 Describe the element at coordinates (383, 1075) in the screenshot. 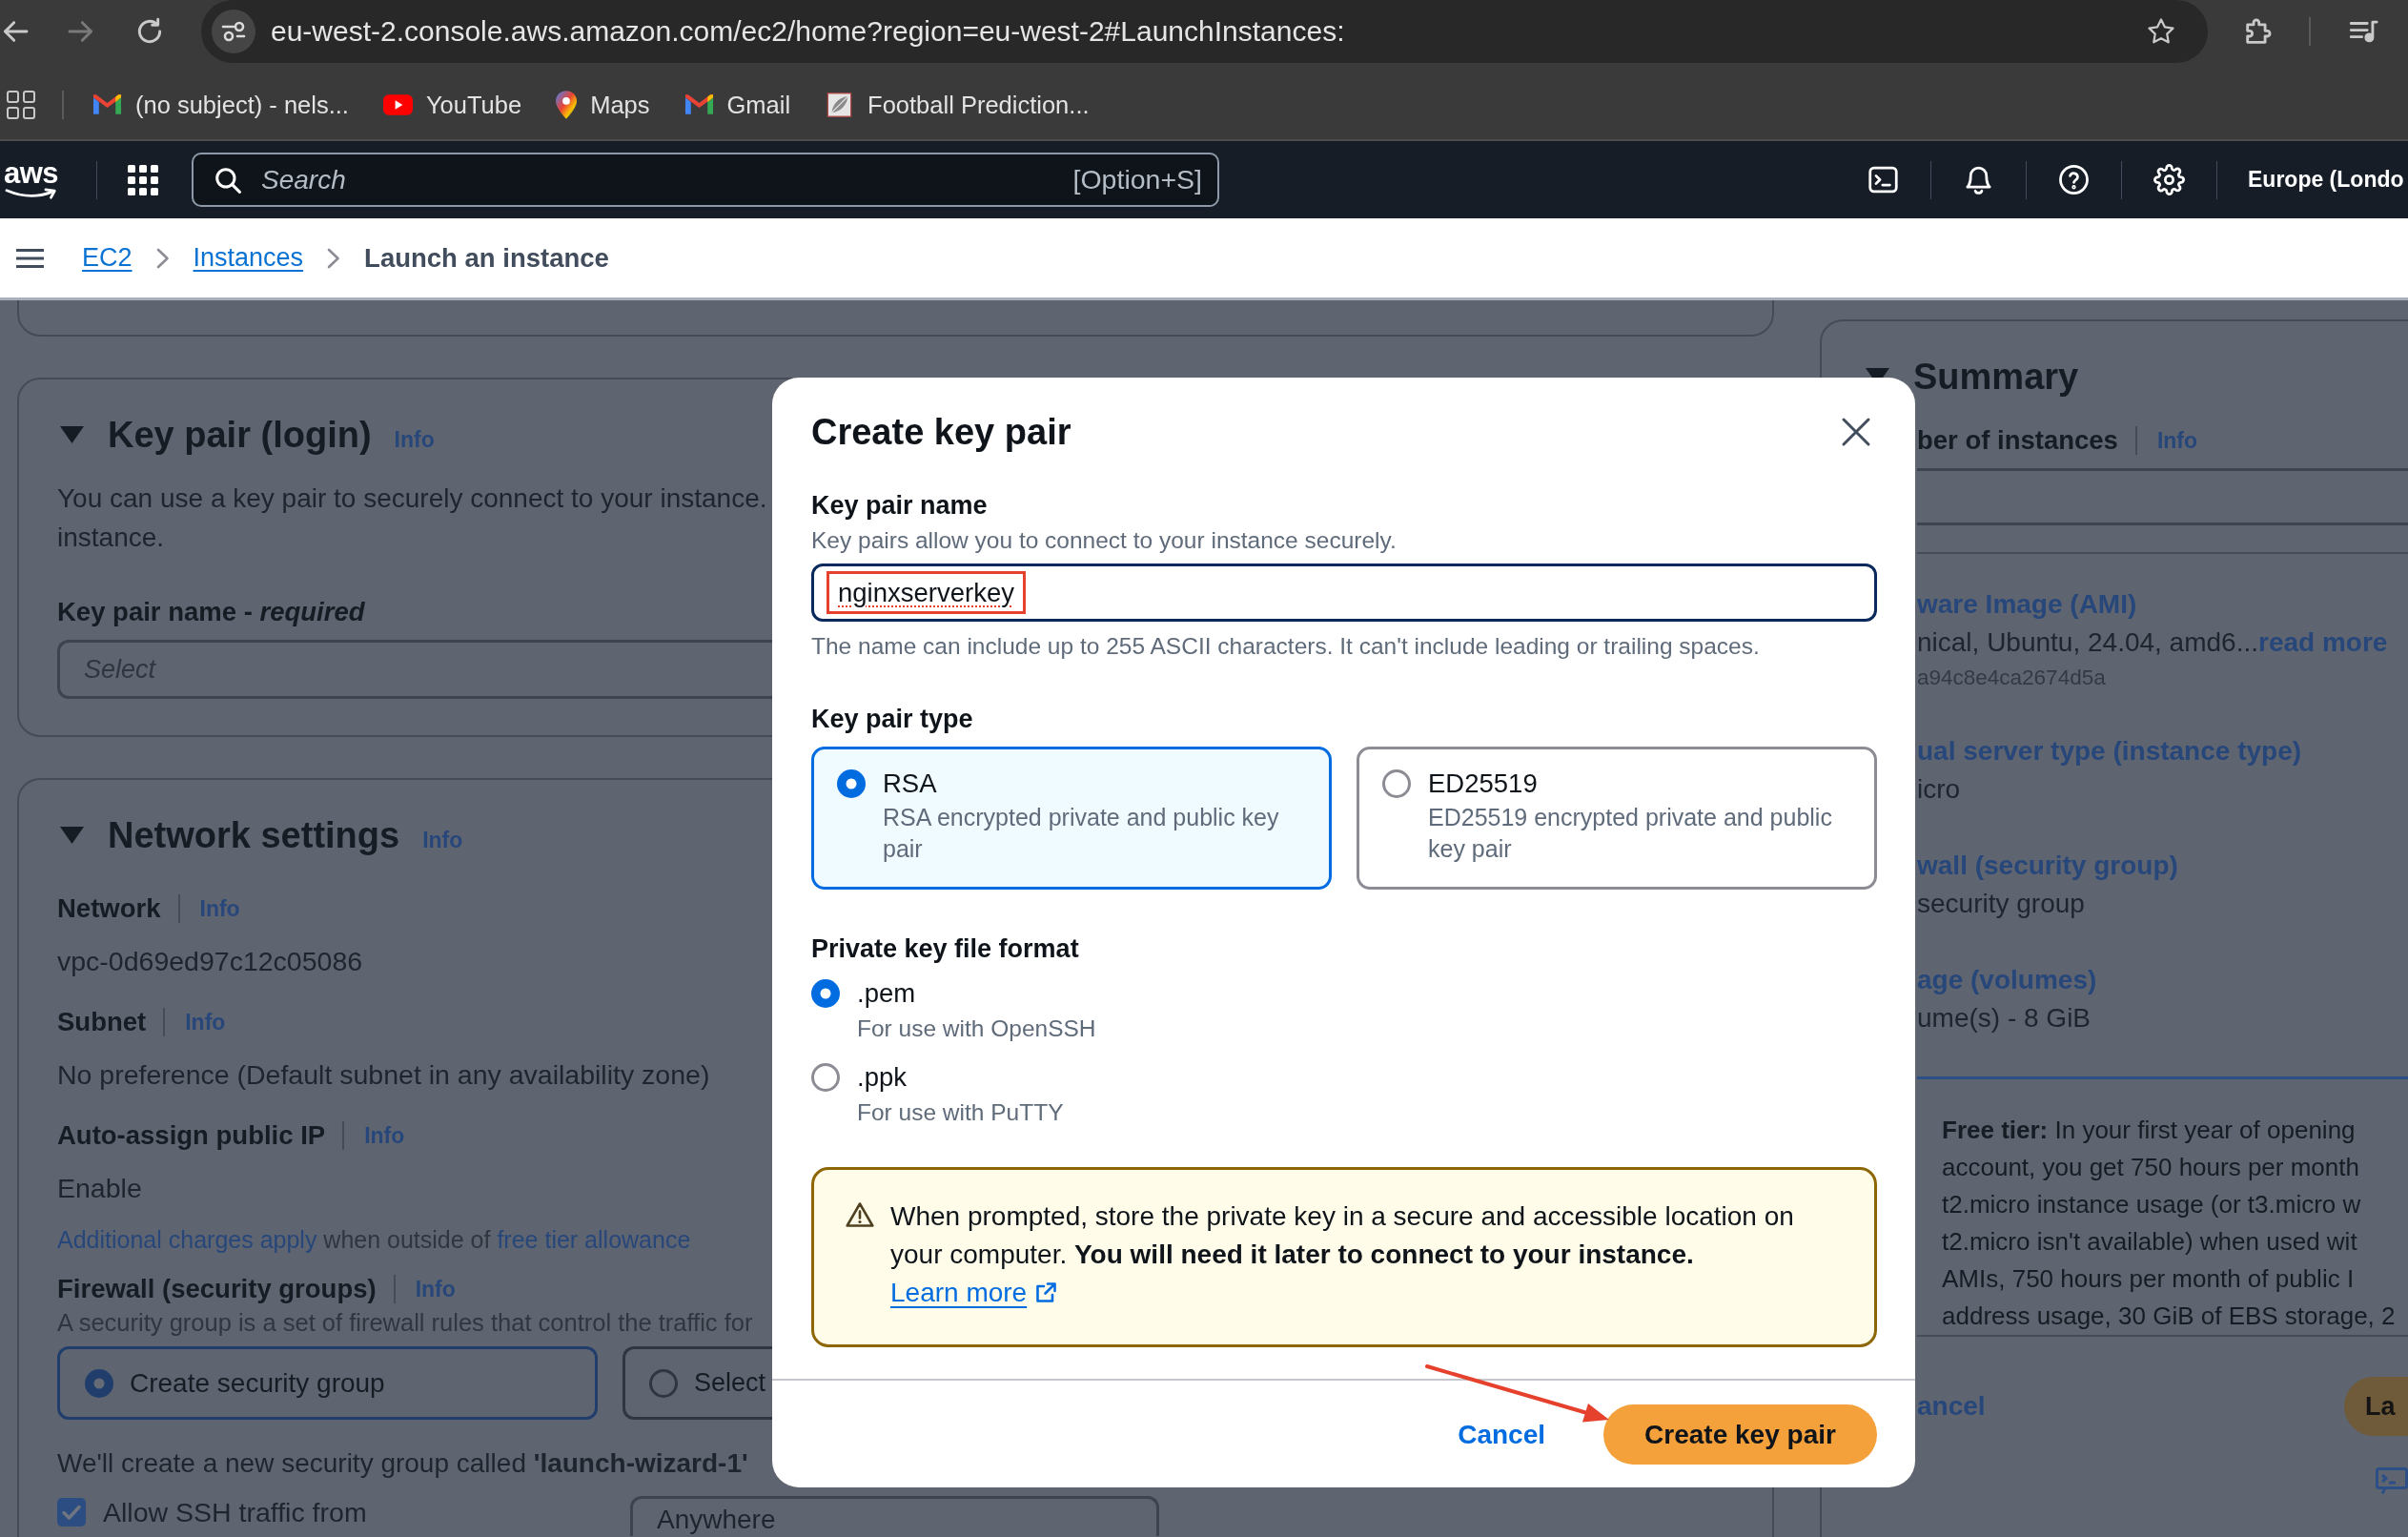

I see `field-value: No preference (Default subnet in any availability zone)` at that location.